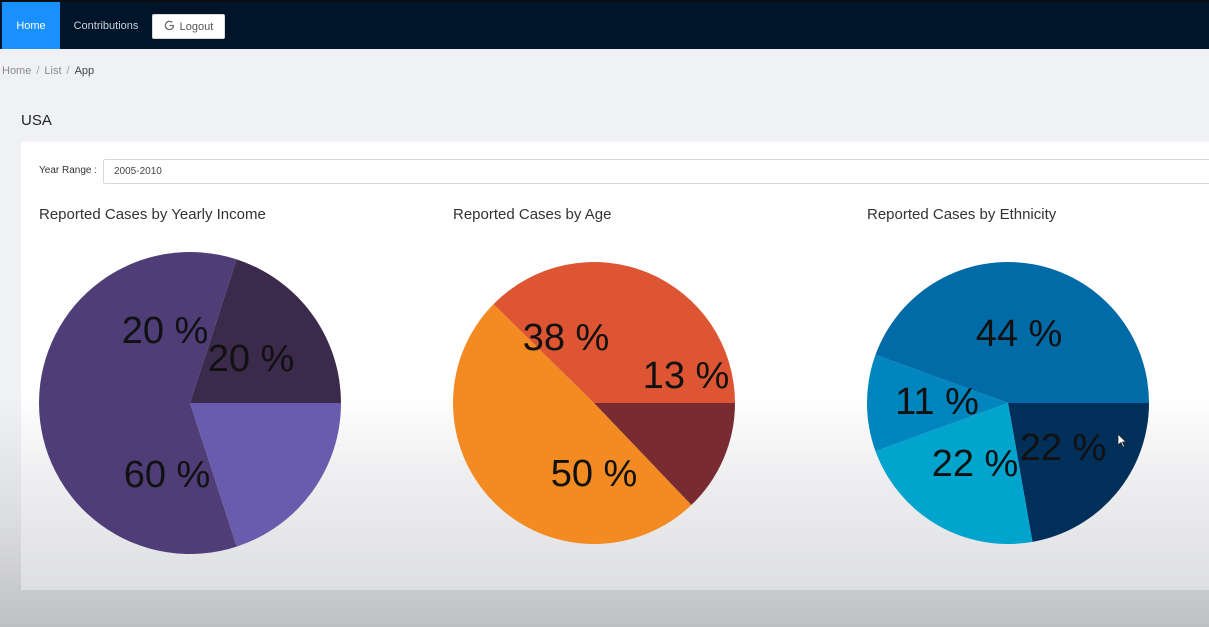 This screenshot has height=627, width=1209. Describe the element at coordinates (68, 170) in the screenshot. I see `year-range-label: Year Range :` at that location.